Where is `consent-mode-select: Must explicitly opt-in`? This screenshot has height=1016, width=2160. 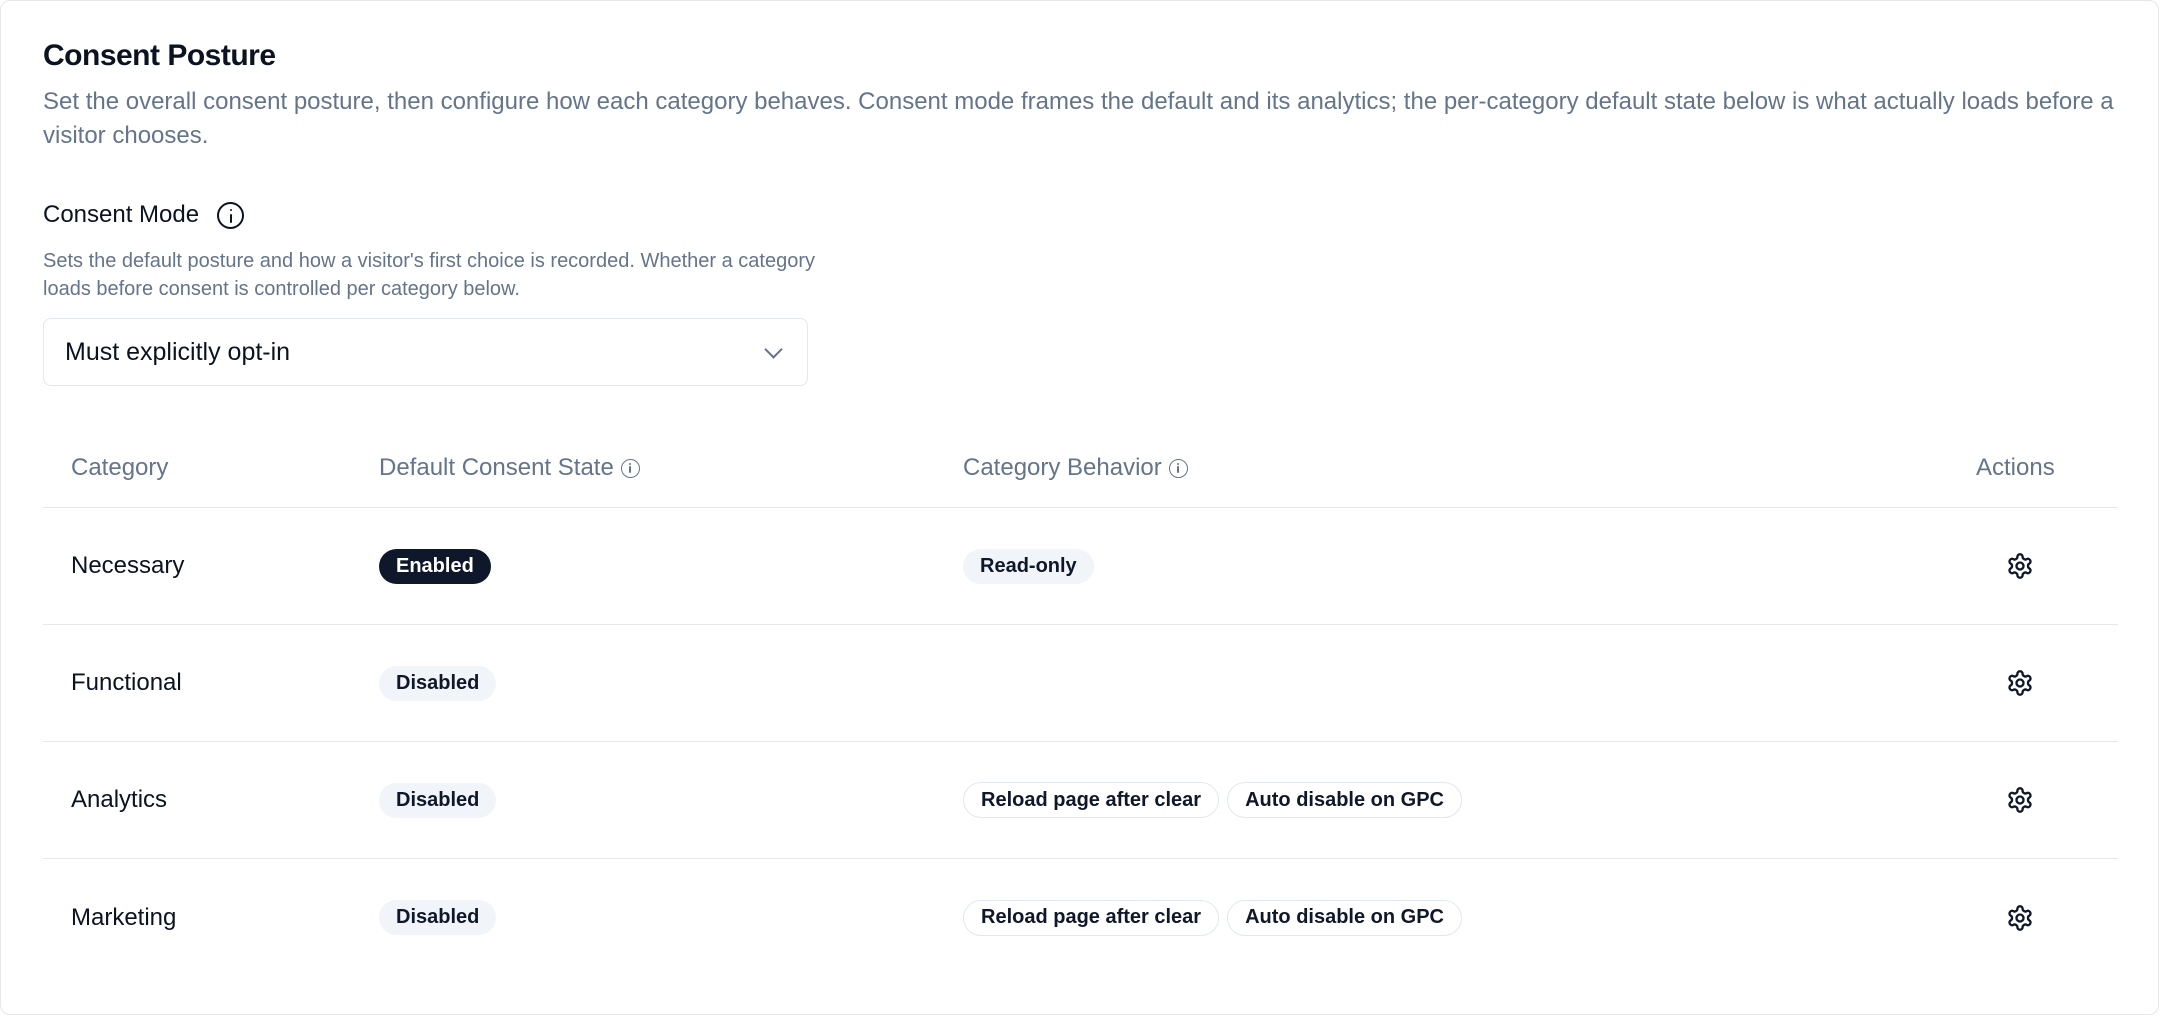 consent-mode-select: Must explicitly opt-in is located at coordinates (425, 352).